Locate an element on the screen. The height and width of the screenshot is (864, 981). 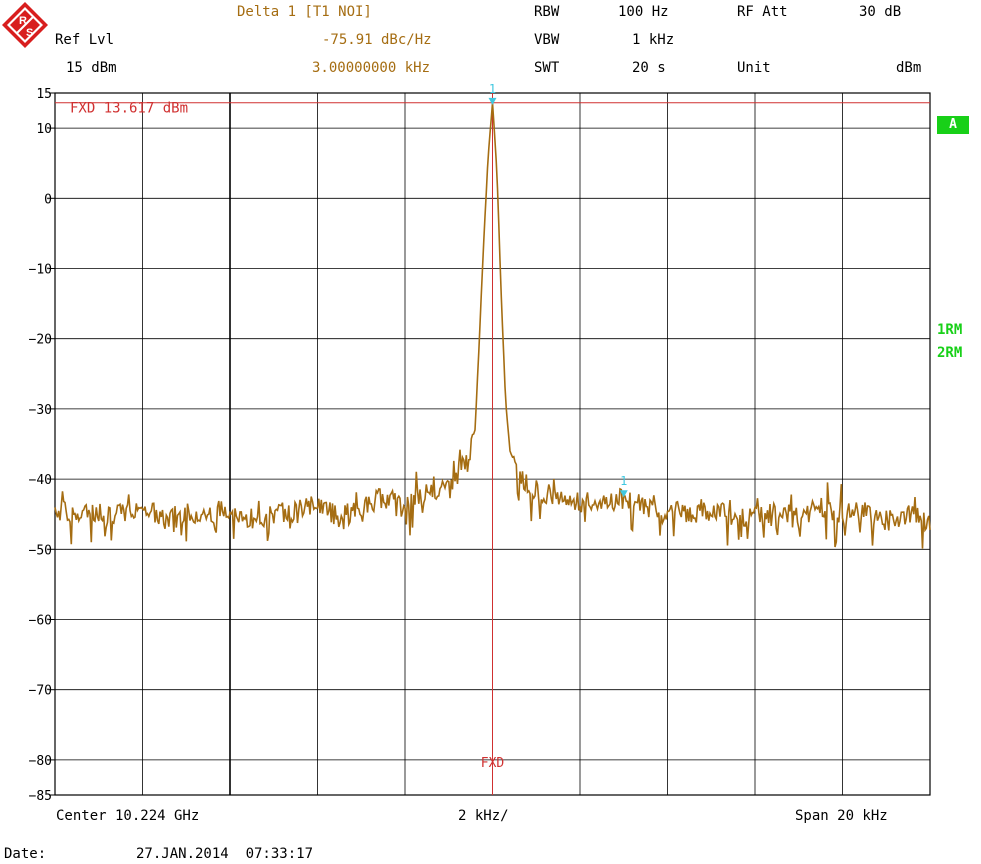
y-tick-label: −20 is located at coordinates (40, 340).